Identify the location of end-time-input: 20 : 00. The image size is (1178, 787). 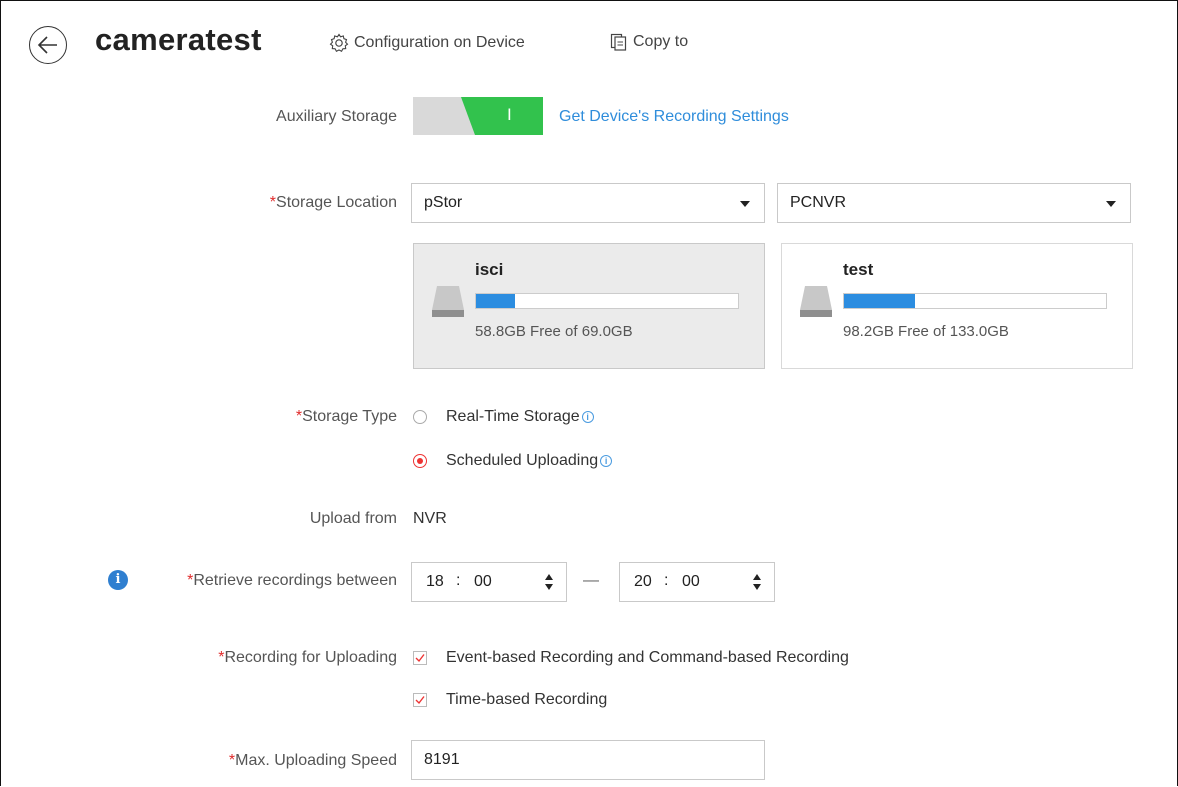
(697, 582).